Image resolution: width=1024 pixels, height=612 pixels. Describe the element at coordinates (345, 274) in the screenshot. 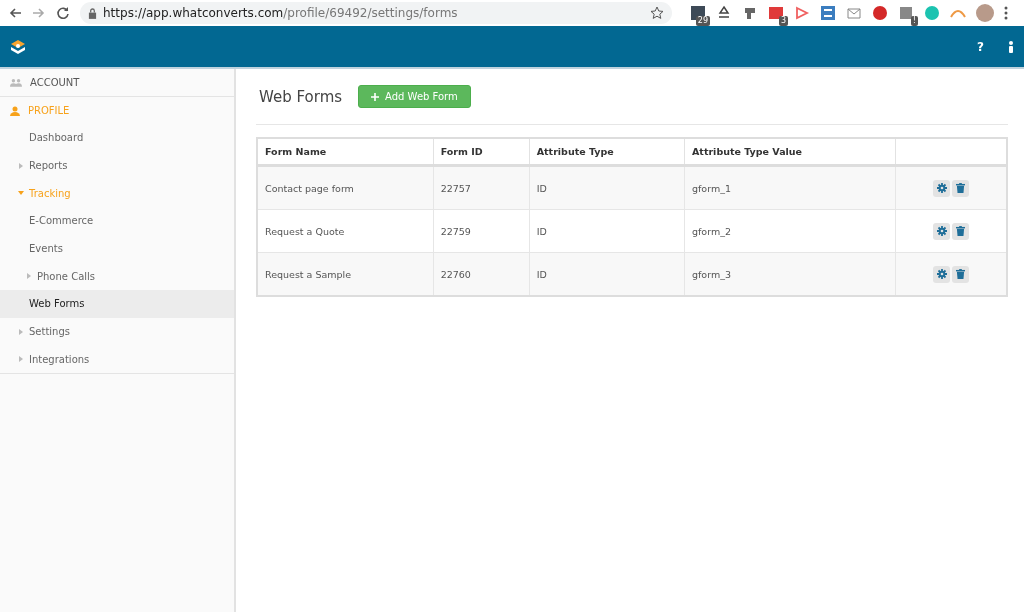

I see `table-cell: Request a Sample` at that location.